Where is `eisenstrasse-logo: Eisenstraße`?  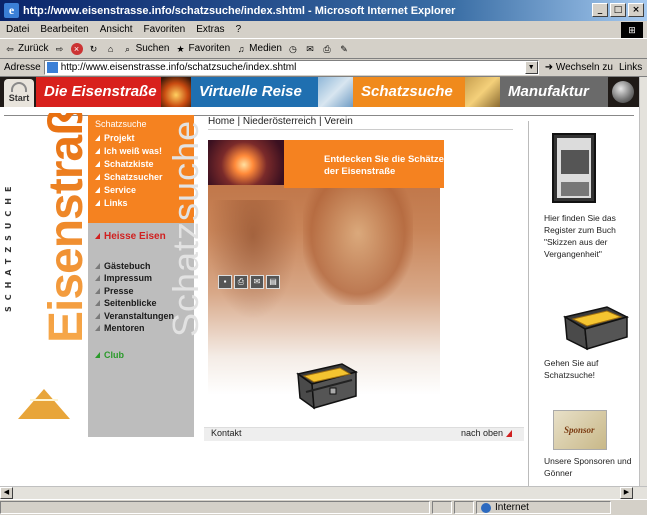
eisenstrasse-logo: Eisenstraße is located at coordinates (51, 223).